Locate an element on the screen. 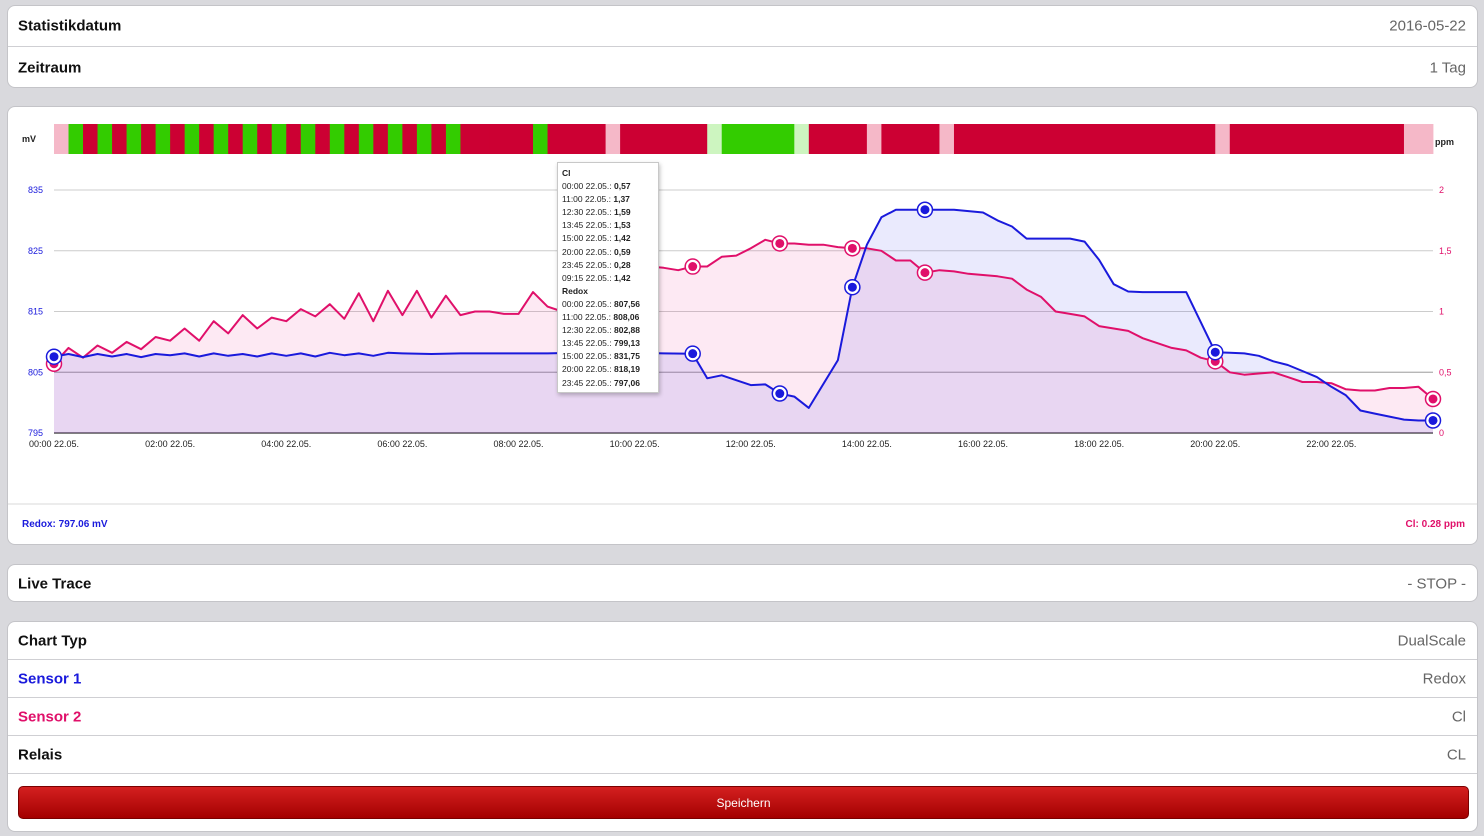 This screenshot has height=836, width=1484. period-row: Zeitraum 1 Tag is located at coordinates (742, 67).